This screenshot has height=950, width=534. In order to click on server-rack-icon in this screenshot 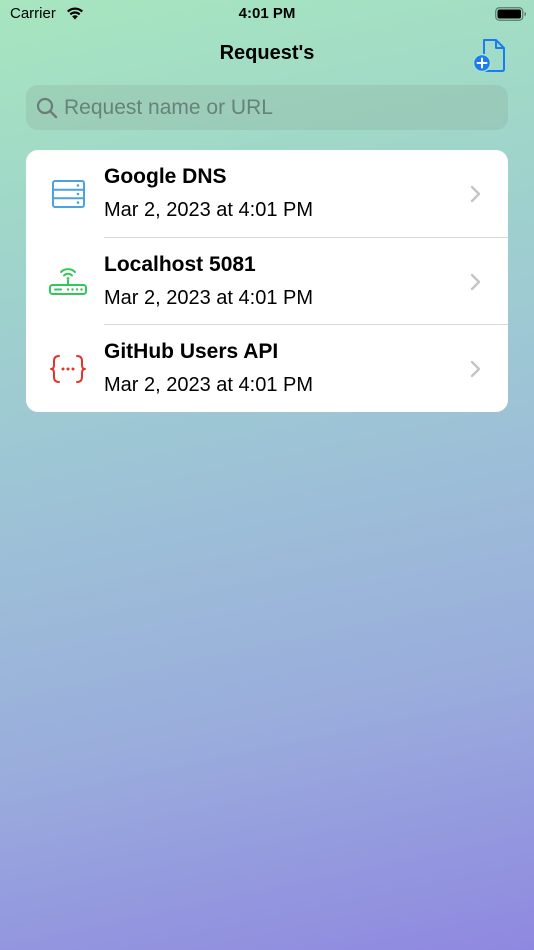, I will do `click(68, 194)`.